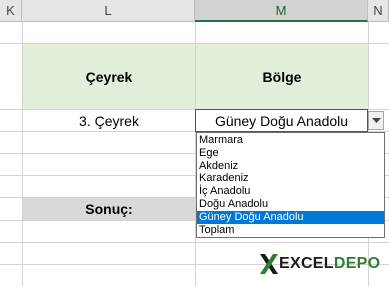  Describe the element at coordinates (290, 153) in the screenshot. I see `option-ege: Ege` at that location.